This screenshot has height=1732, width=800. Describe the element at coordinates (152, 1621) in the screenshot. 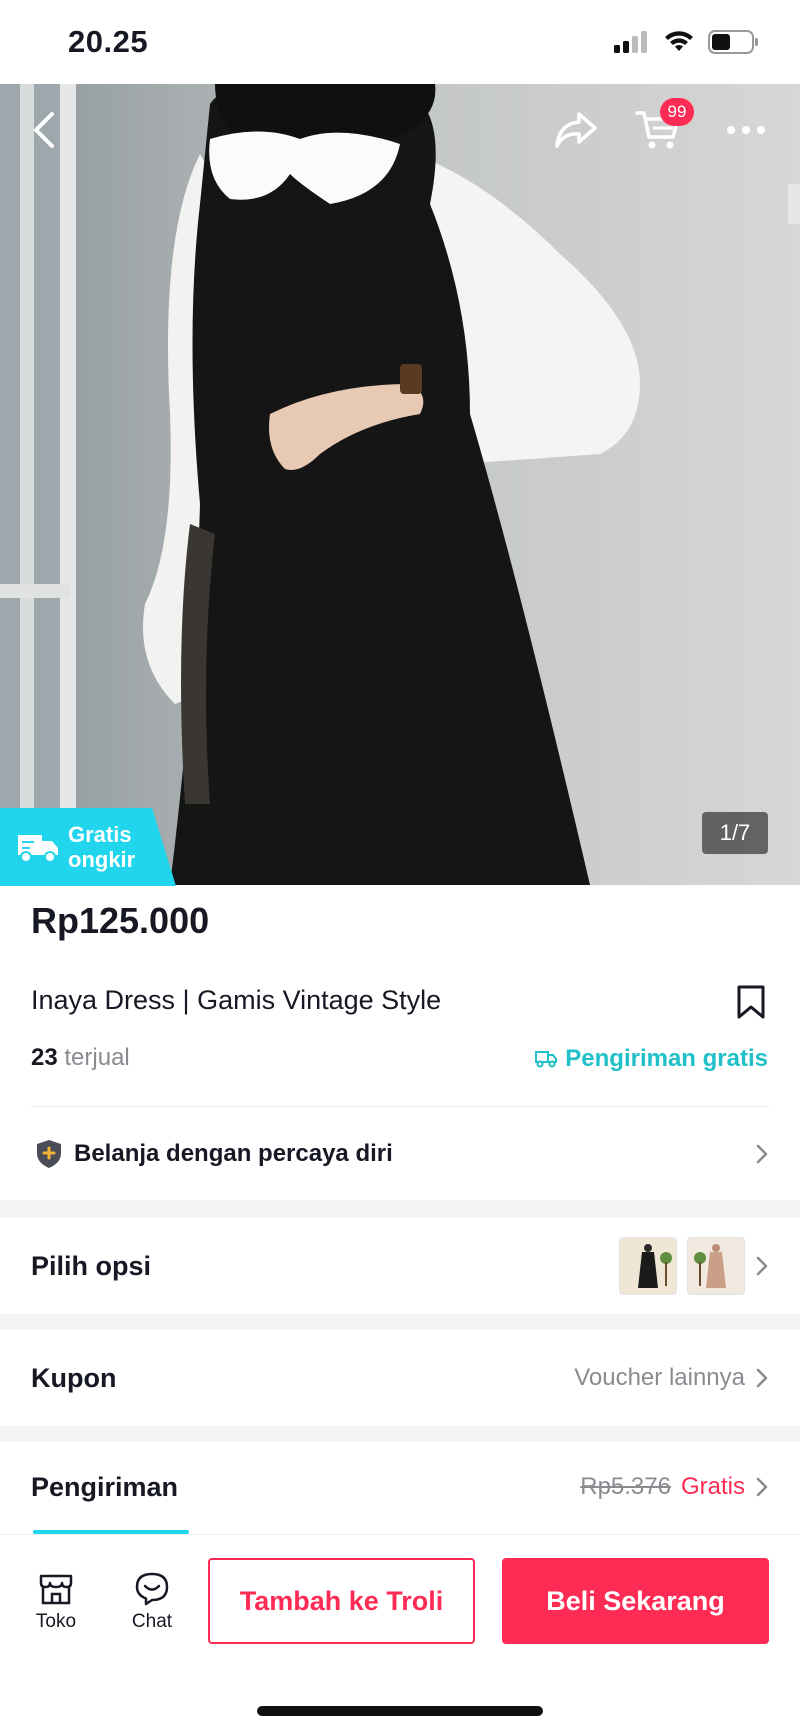

I see `chat-label: Chat` at that location.